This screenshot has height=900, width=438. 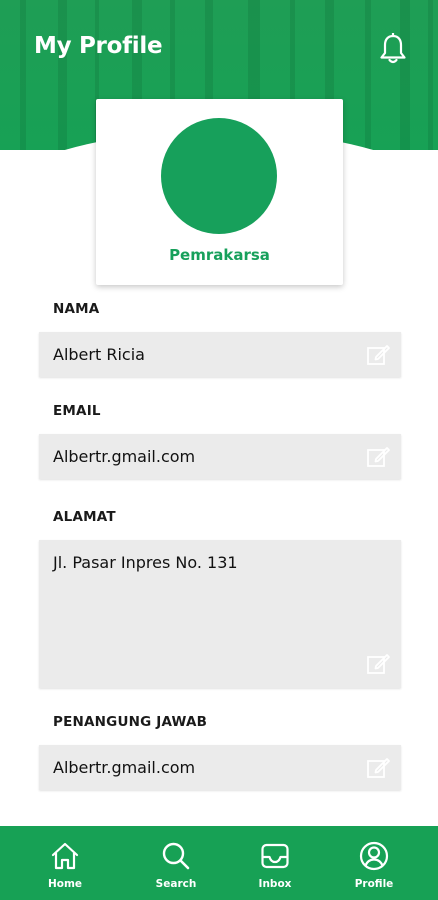 I want to click on penangung-jawab-value: Albertr.gmail.com, so click(x=124, y=767).